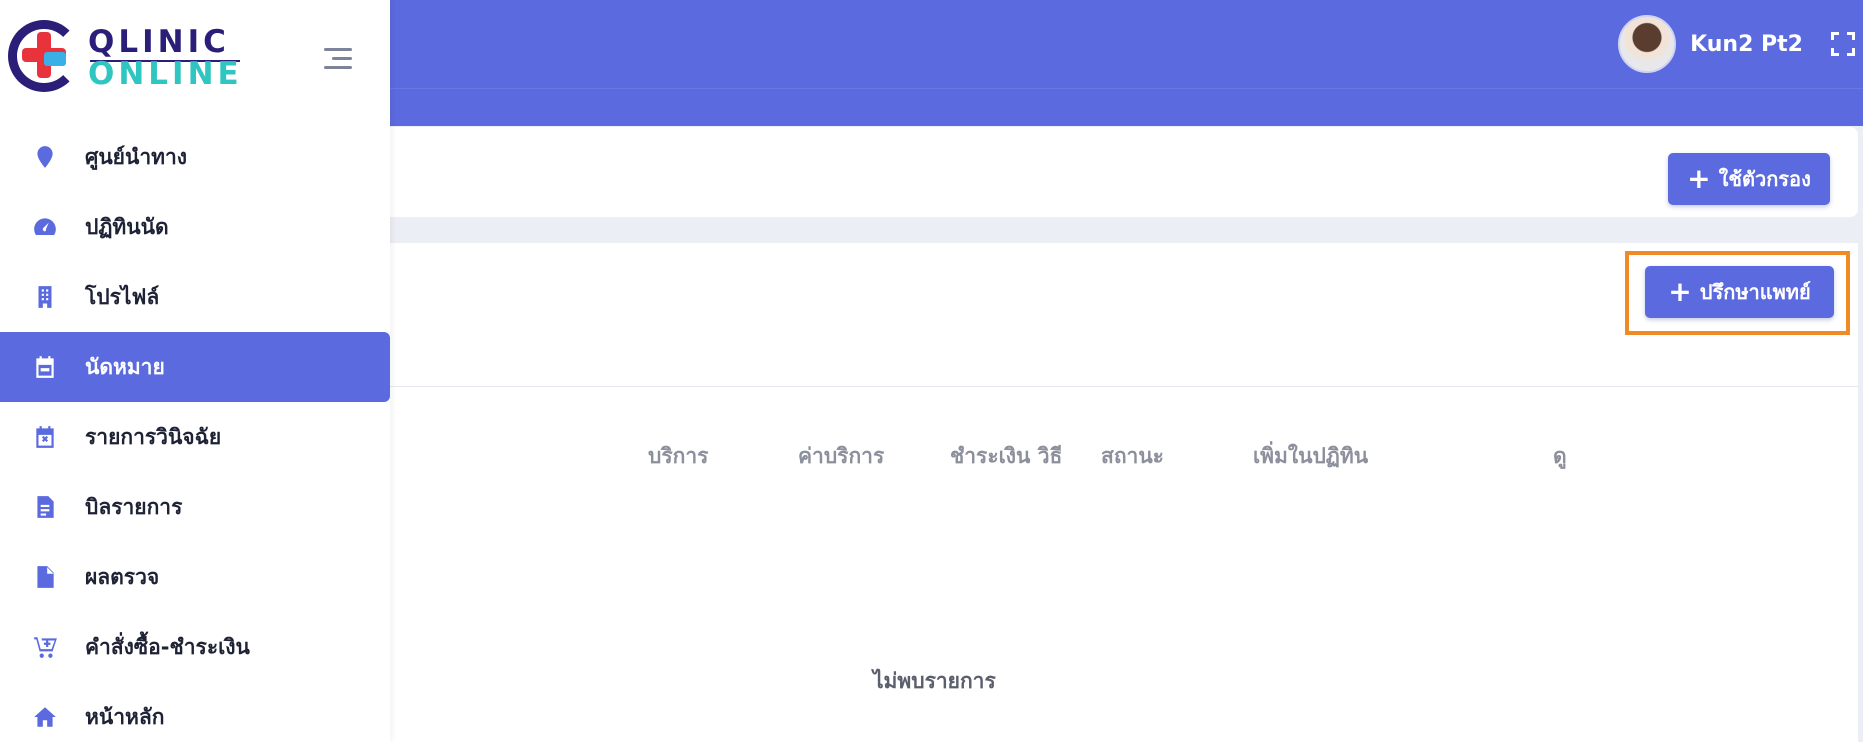 The width and height of the screenshot is (1863, 742). What do you see at coordinates (195, 297) in the screenshot?
I see `sidebar-item-profile: โปรไฟล์` at bounding box center [195, 297].